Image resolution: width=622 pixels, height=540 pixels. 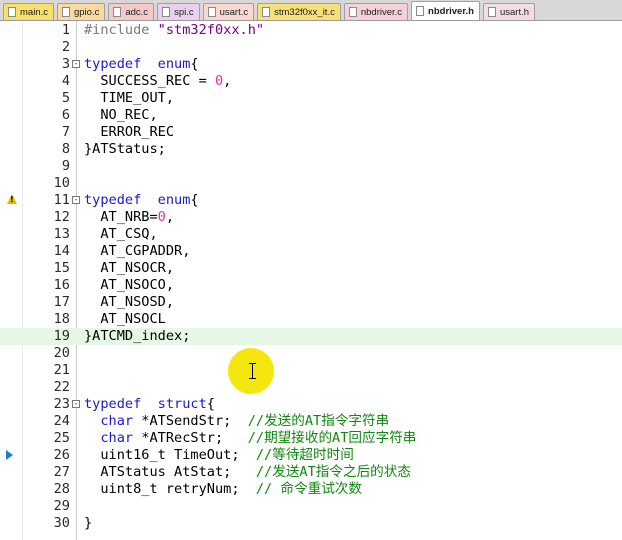 What do you see at coordinates (137, 336) in the screenshot?
I see `code-token: }ATCMD_index;` at bounding box center [137, 336].